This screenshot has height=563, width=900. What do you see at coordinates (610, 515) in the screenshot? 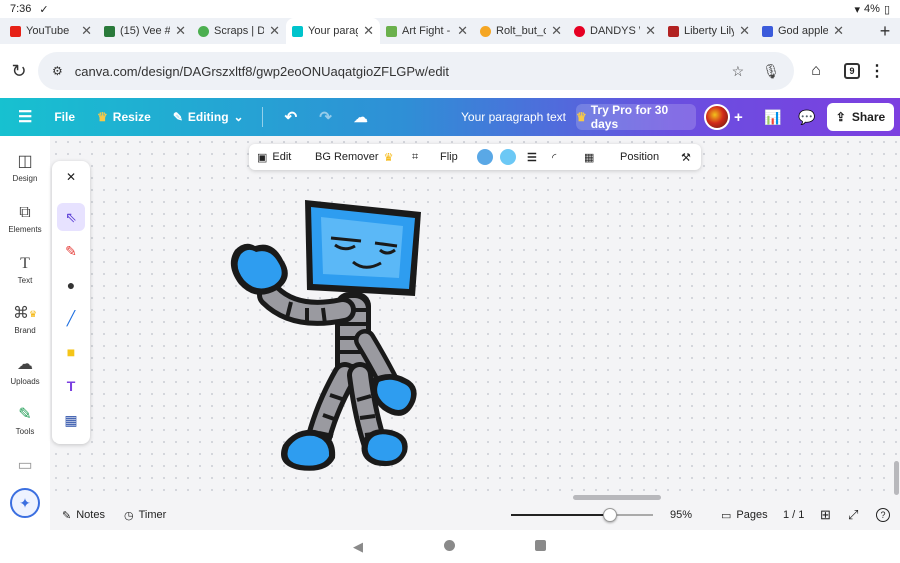
I see `zoom-slider-handle` at bounding box center [610, 515].